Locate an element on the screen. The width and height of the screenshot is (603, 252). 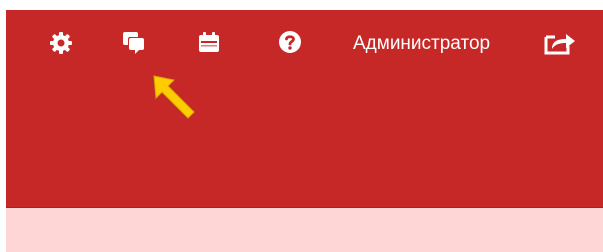
calendar-icon is located at coordinates (209, 42).